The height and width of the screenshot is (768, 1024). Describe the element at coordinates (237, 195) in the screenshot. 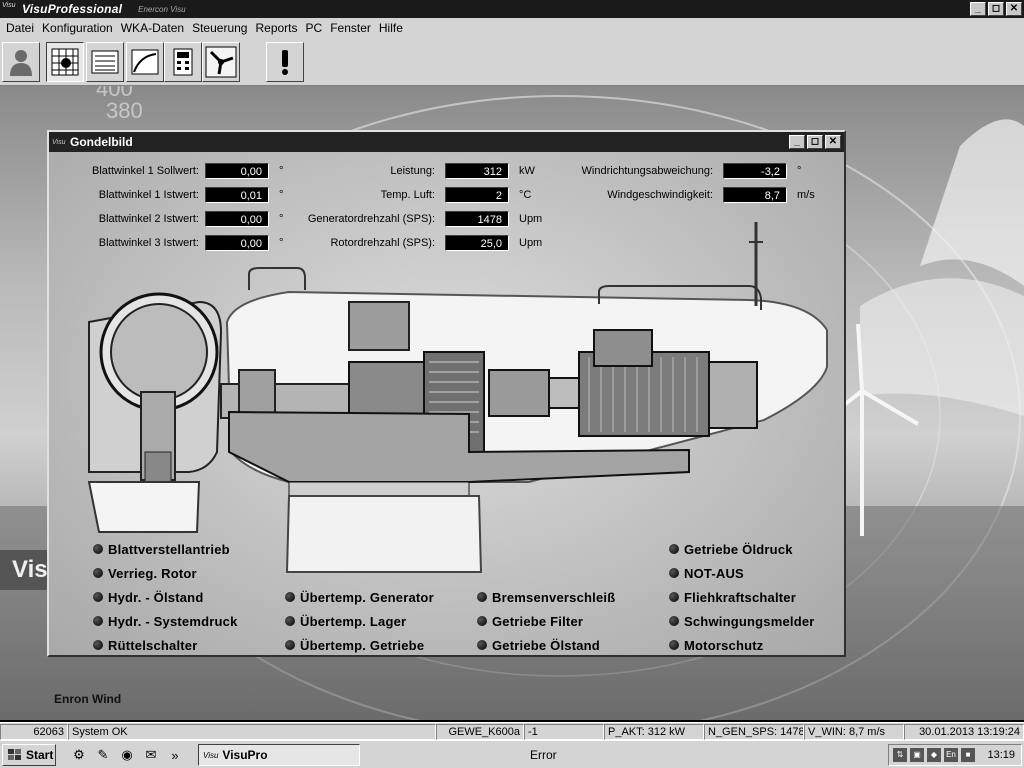

I see `field-value: 0,01` at that location.